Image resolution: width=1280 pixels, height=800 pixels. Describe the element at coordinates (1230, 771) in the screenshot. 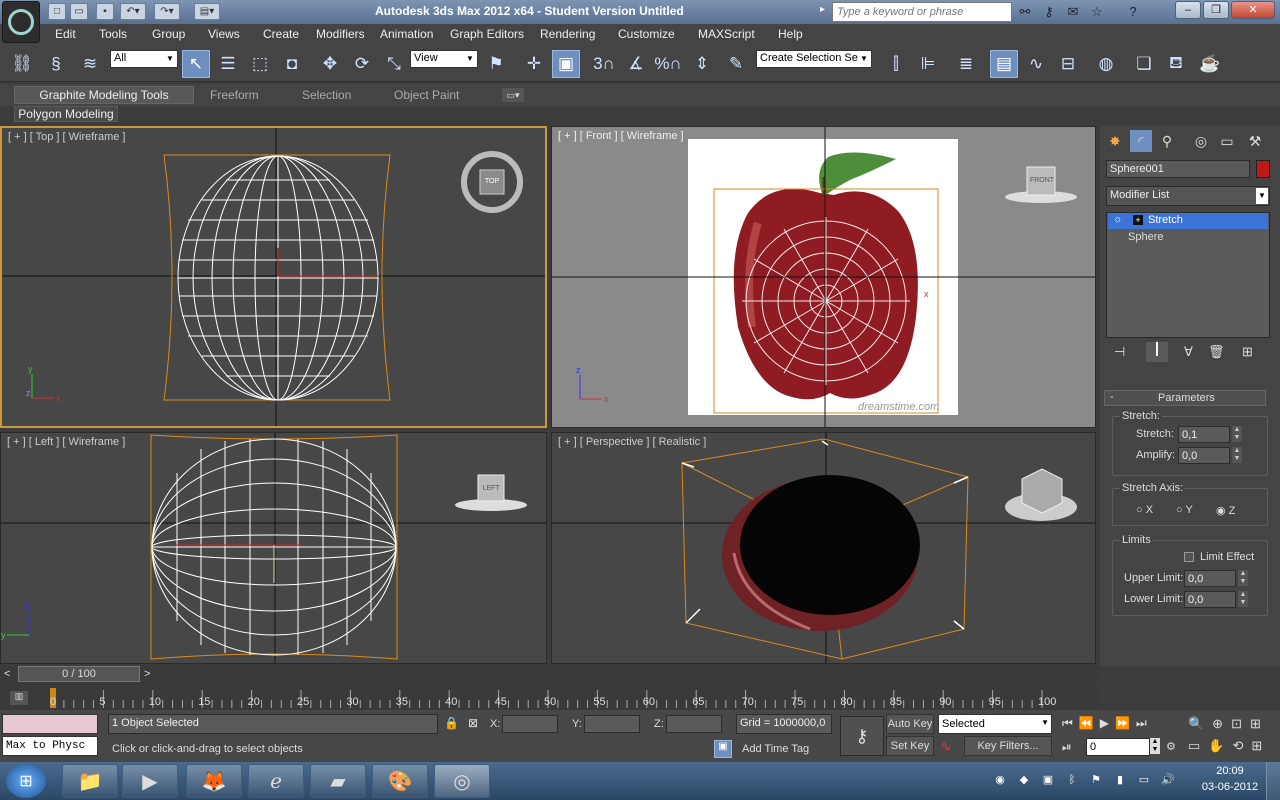

I see `clock-time: 20:09` at that location.